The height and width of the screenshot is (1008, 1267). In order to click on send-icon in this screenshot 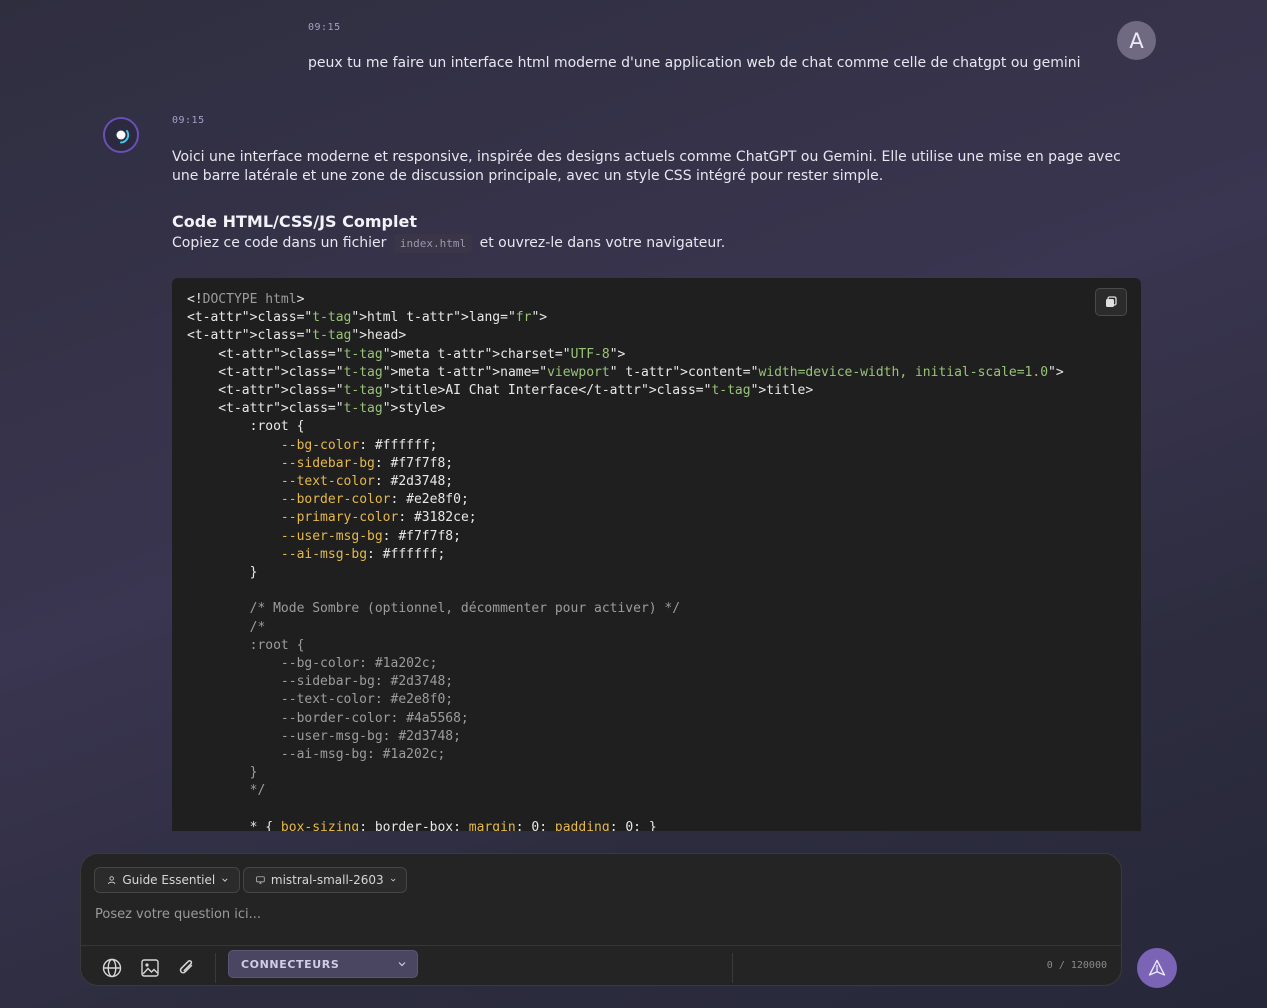, I will do `click(1157, 967)`.